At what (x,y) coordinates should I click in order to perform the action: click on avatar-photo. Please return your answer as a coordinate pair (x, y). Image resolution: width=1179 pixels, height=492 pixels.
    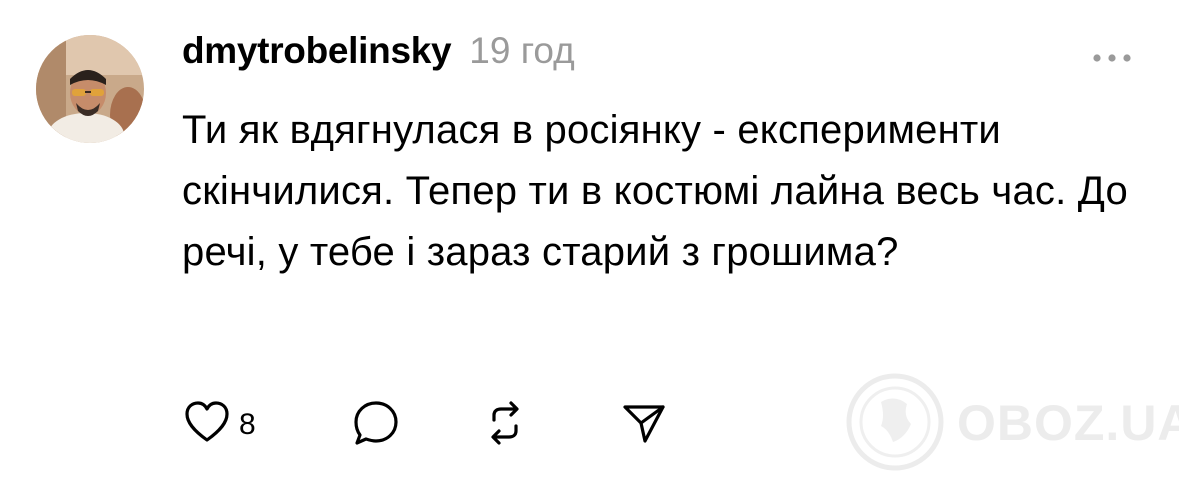
    Looking at the image, I should click on (90, 89).